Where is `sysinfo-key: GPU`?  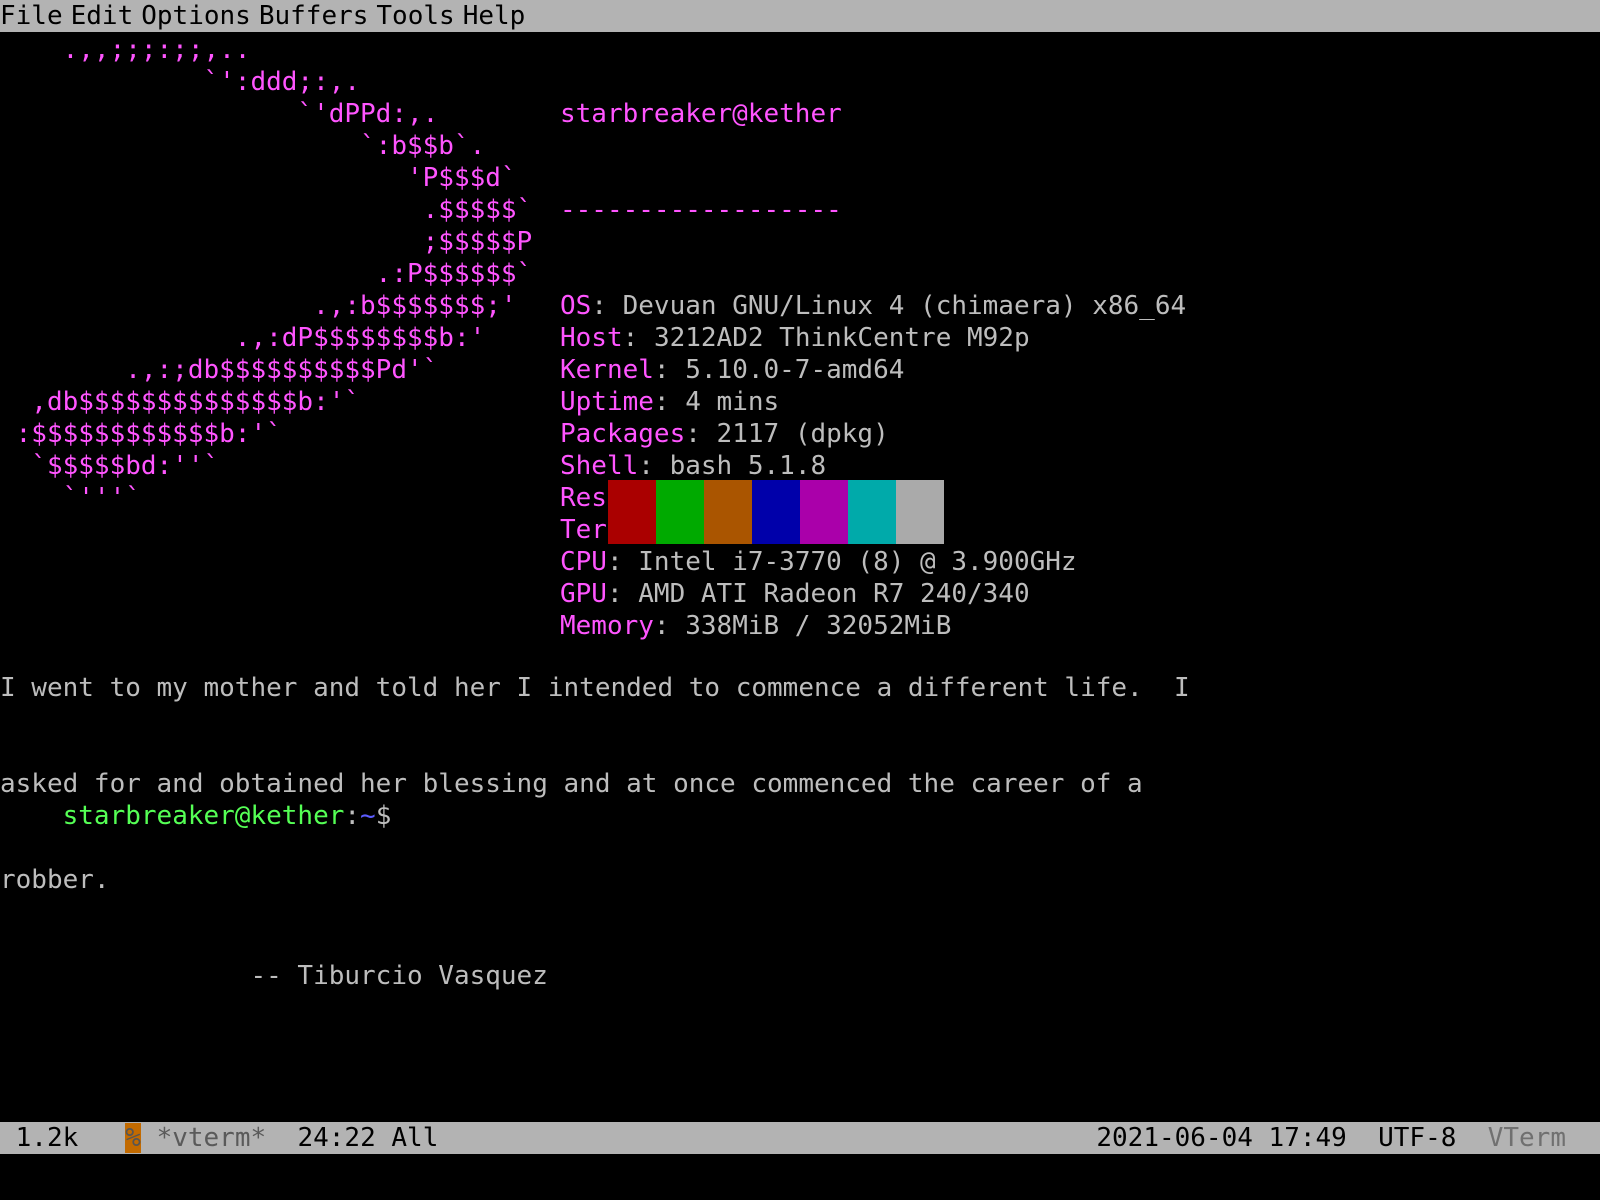 sysinfo-key: GPU is located at coordinates (583, 594).